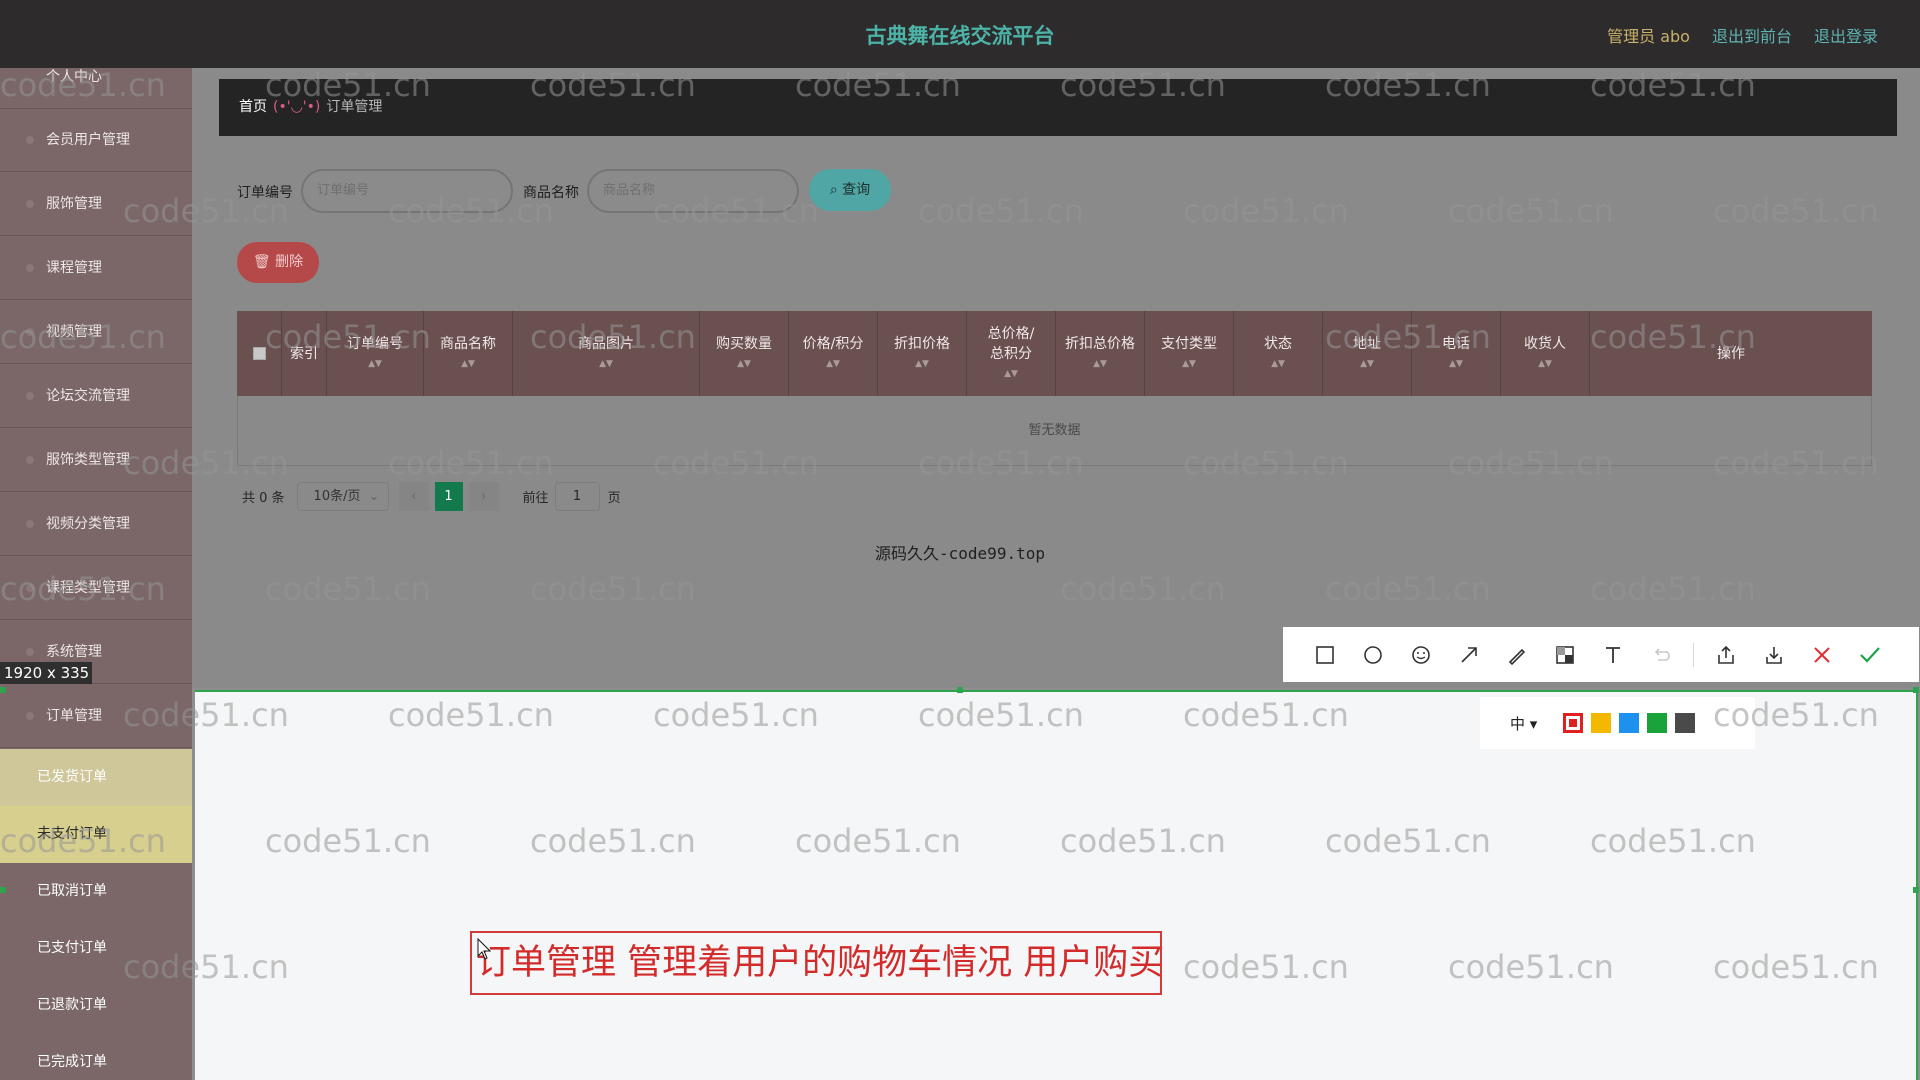 This screenshot has height=1080, width=1920. What do you see at coordinates (1629, 723) in the screenshot?
I see `color-swatch-blue` at bounding box center [1629, 723].